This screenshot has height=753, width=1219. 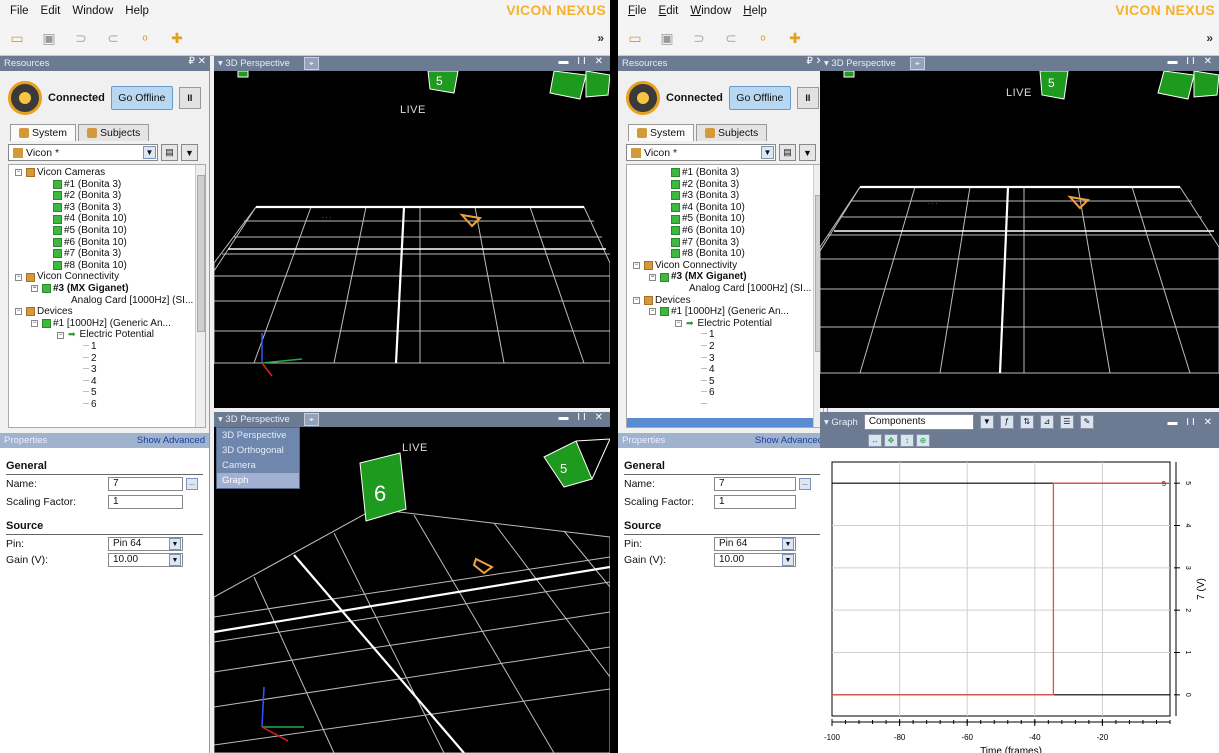 I want to click on zoom-fit-icon: ⊕, so click(x=923, y=440).